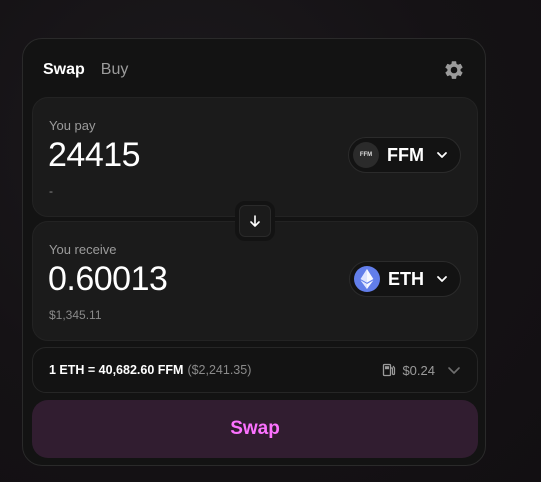  Describe the element at coordinates (83, 249) in the screenshot. I see `receive-label: You receive` at that location.